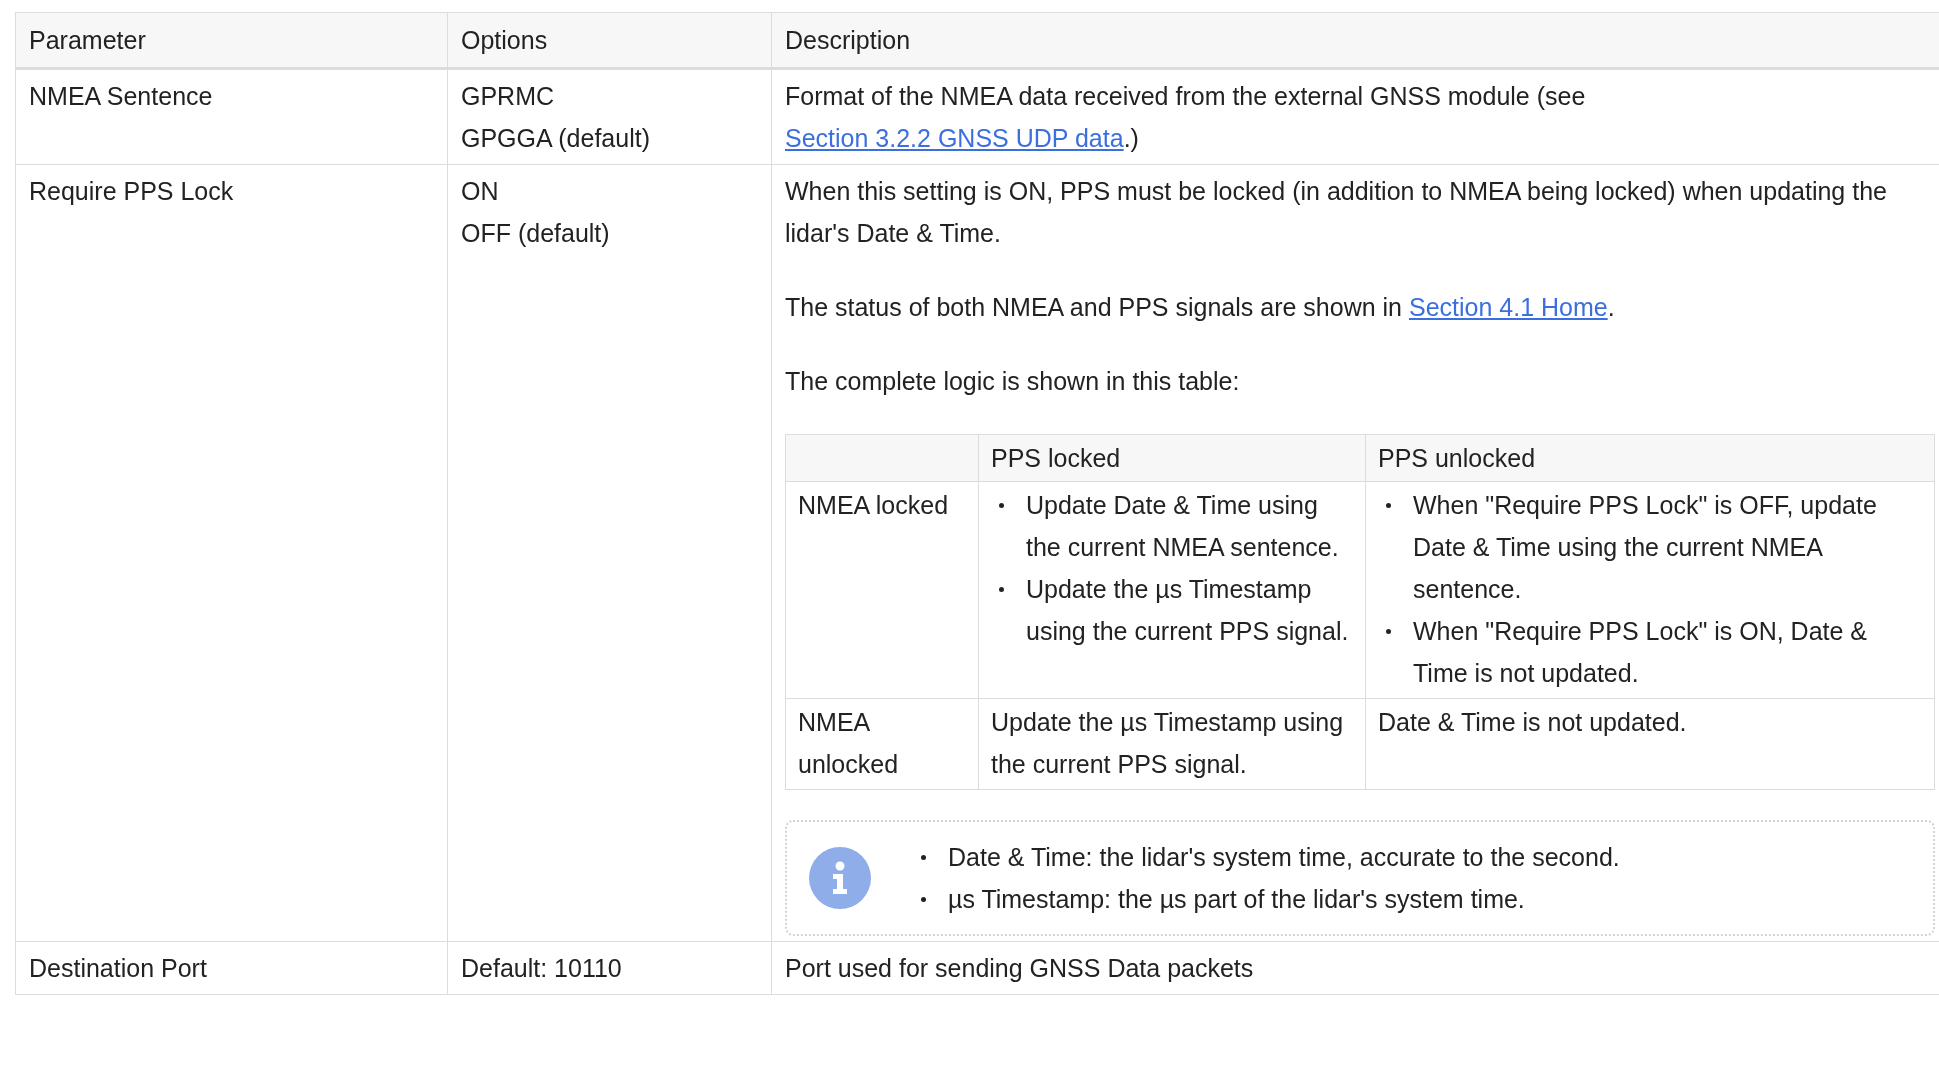 This screenshot has width=1939, height=1090. I want to click on bullet-text: When "Require PPS Lock" is ON, Date & Time is not updated., so click(1641, 652).